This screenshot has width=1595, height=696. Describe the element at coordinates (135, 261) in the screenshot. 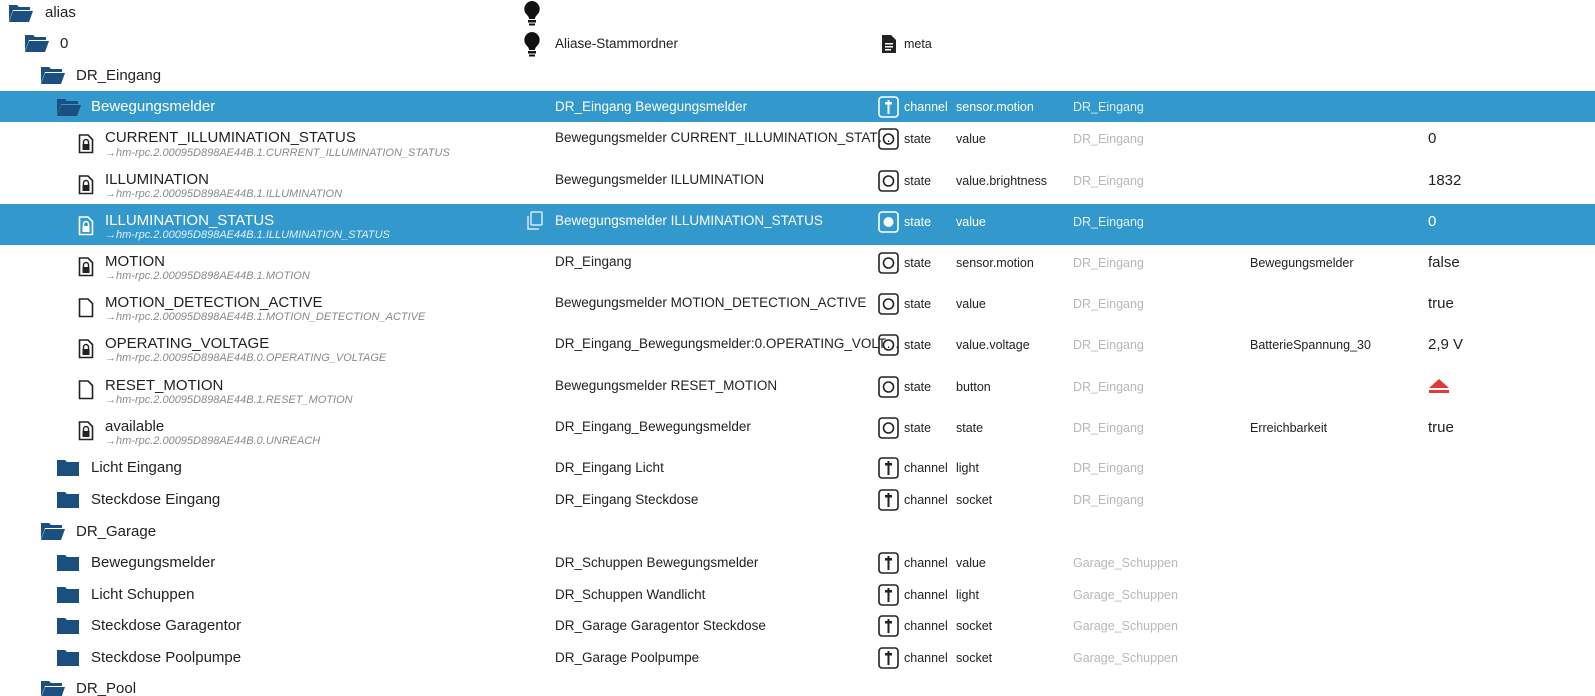

I see `state-name: MOTION` at that location.